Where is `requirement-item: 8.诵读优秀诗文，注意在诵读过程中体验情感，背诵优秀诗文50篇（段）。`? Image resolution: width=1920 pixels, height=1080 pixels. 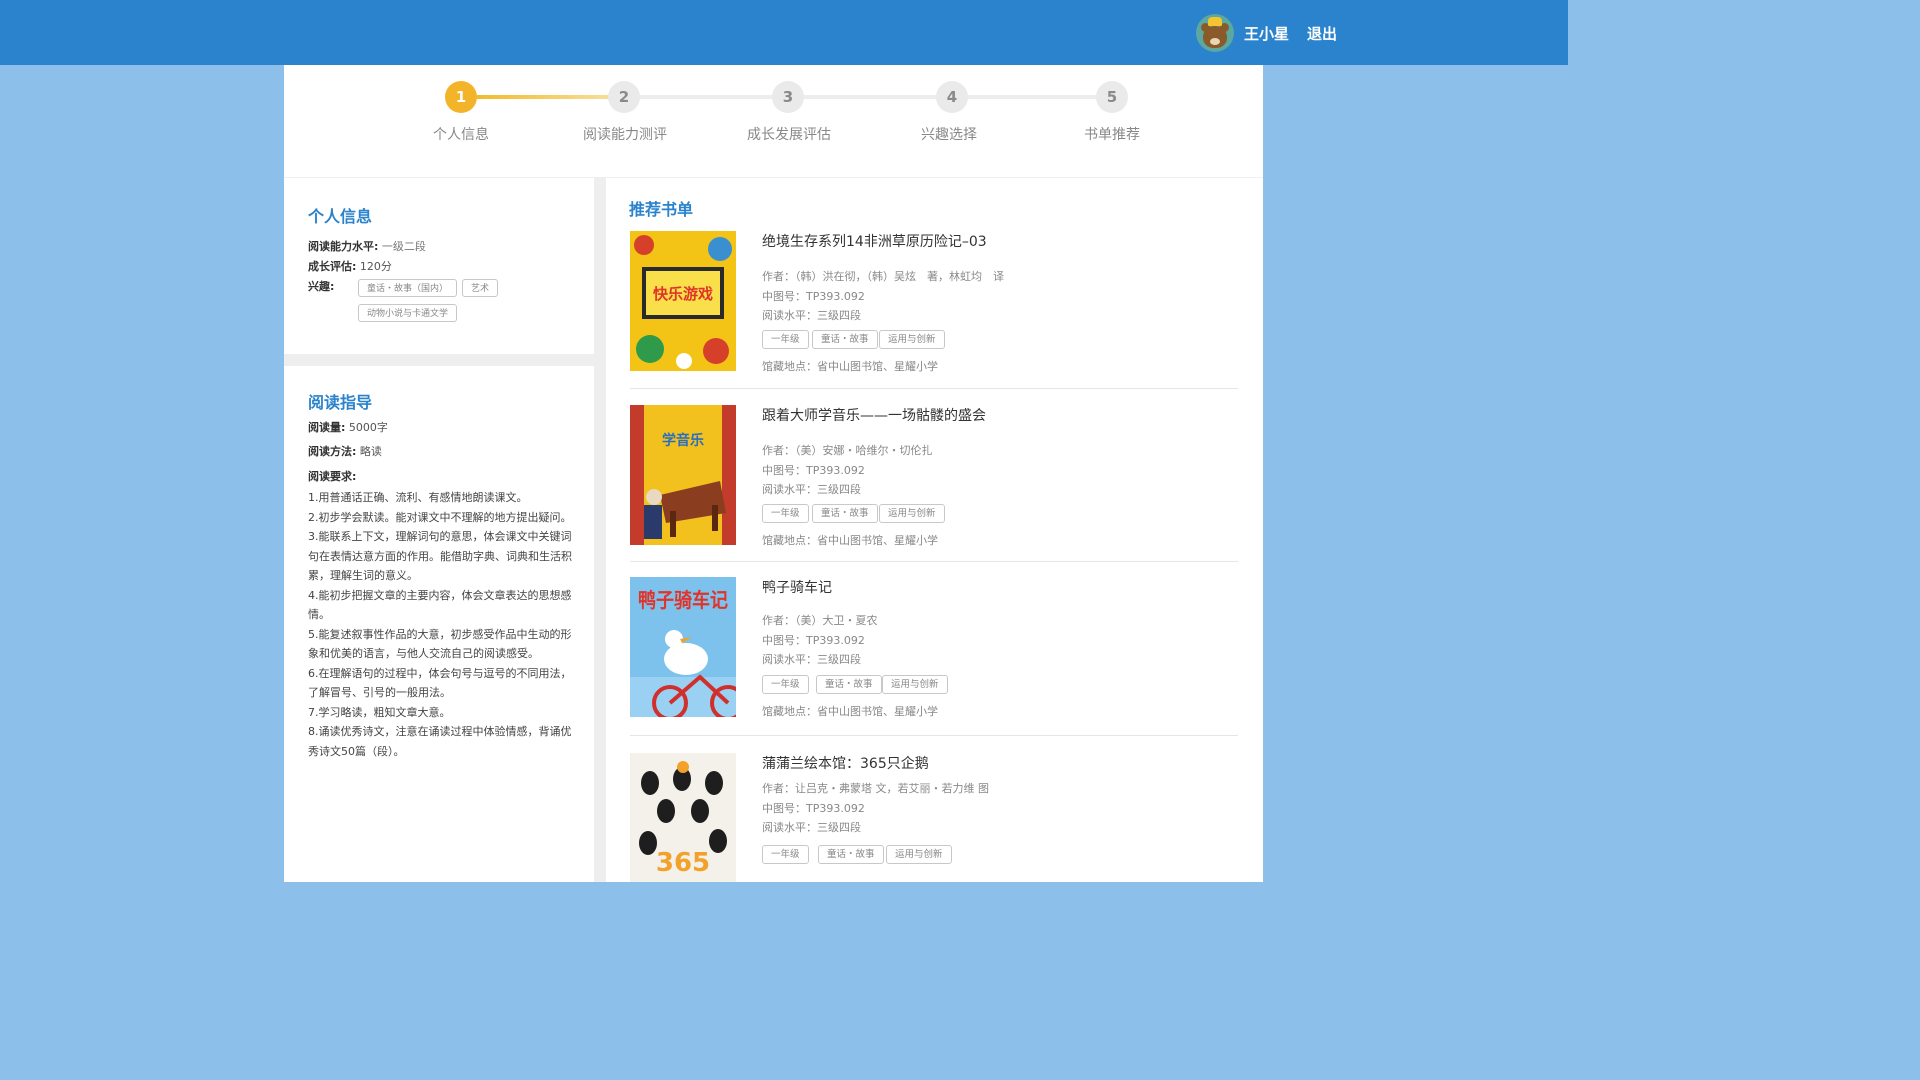 requirement-item: 8.诵读优秀诗文，注意在诵读过程中体验情感，背诵优秀诗文50篇（段）。 is located at coordinates (440, 741).